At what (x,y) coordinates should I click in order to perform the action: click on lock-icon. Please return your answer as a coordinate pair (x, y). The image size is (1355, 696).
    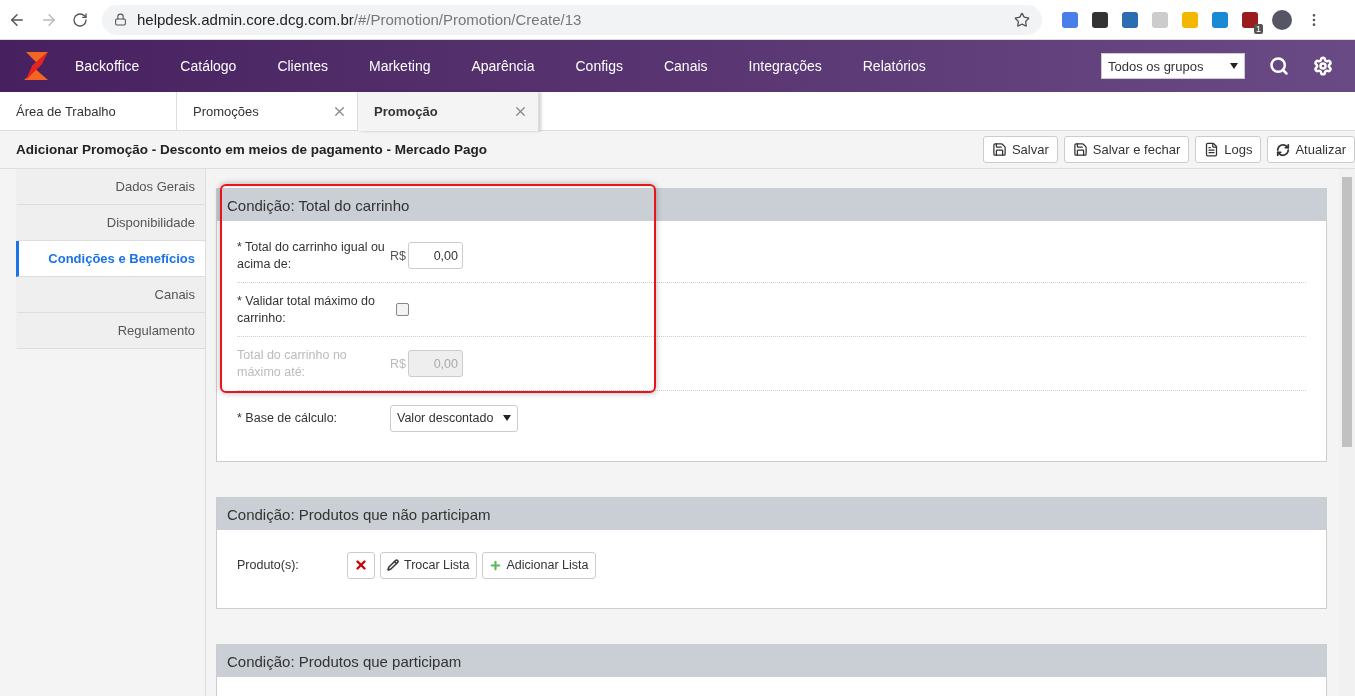
    Looking at the image, I should click on (120, 19).